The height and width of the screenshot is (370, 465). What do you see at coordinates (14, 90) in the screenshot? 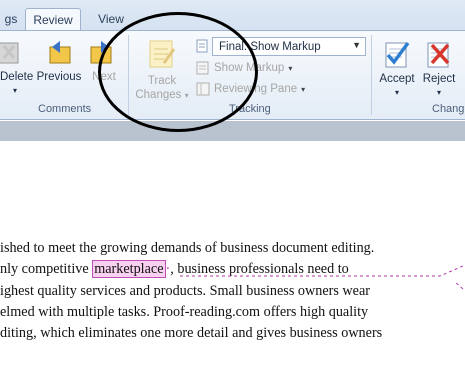
I see `delete-dropdown-caret: ▾` at bounding box center [14, 90].